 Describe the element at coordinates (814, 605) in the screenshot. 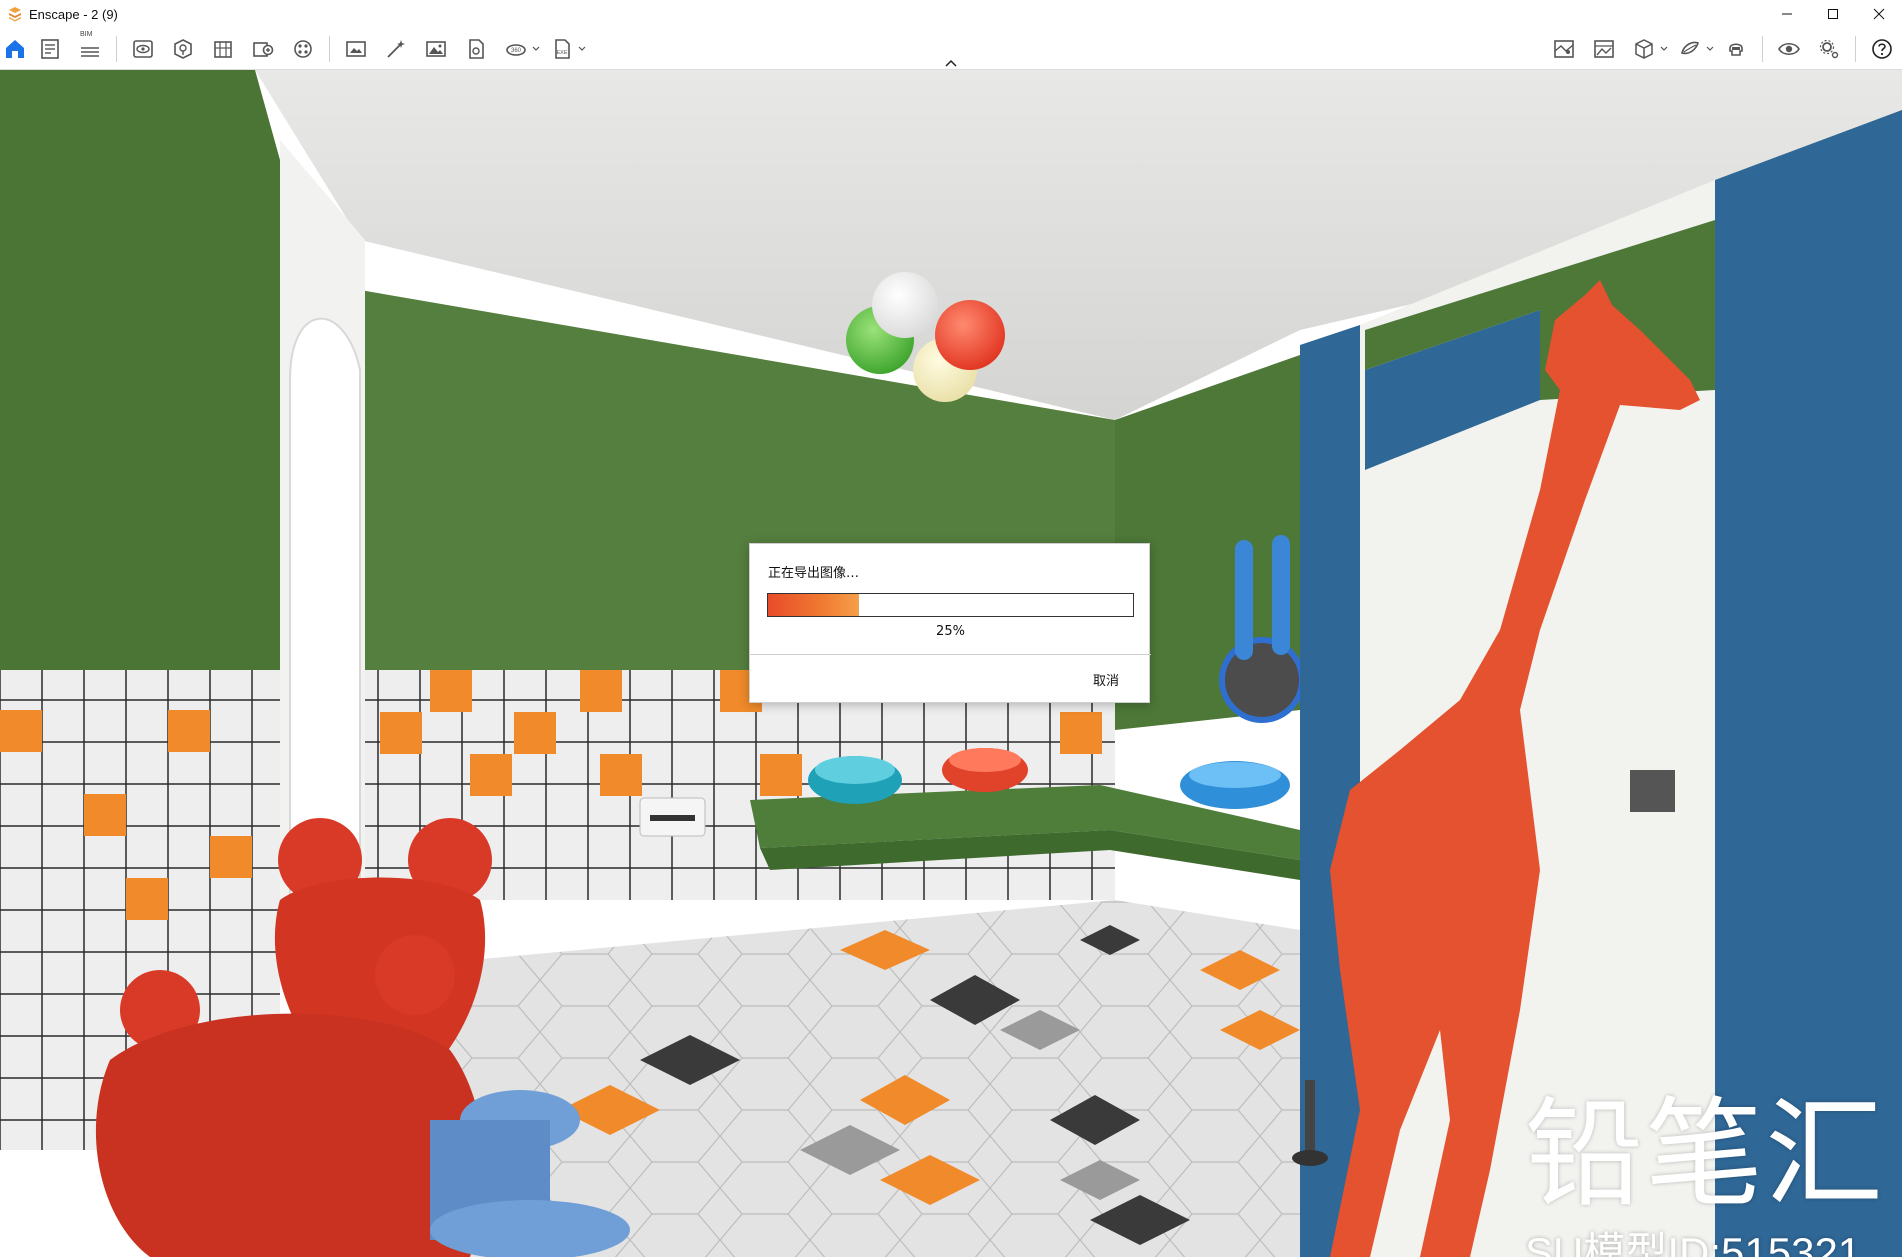

I see `progress-bar-fill` at that location.